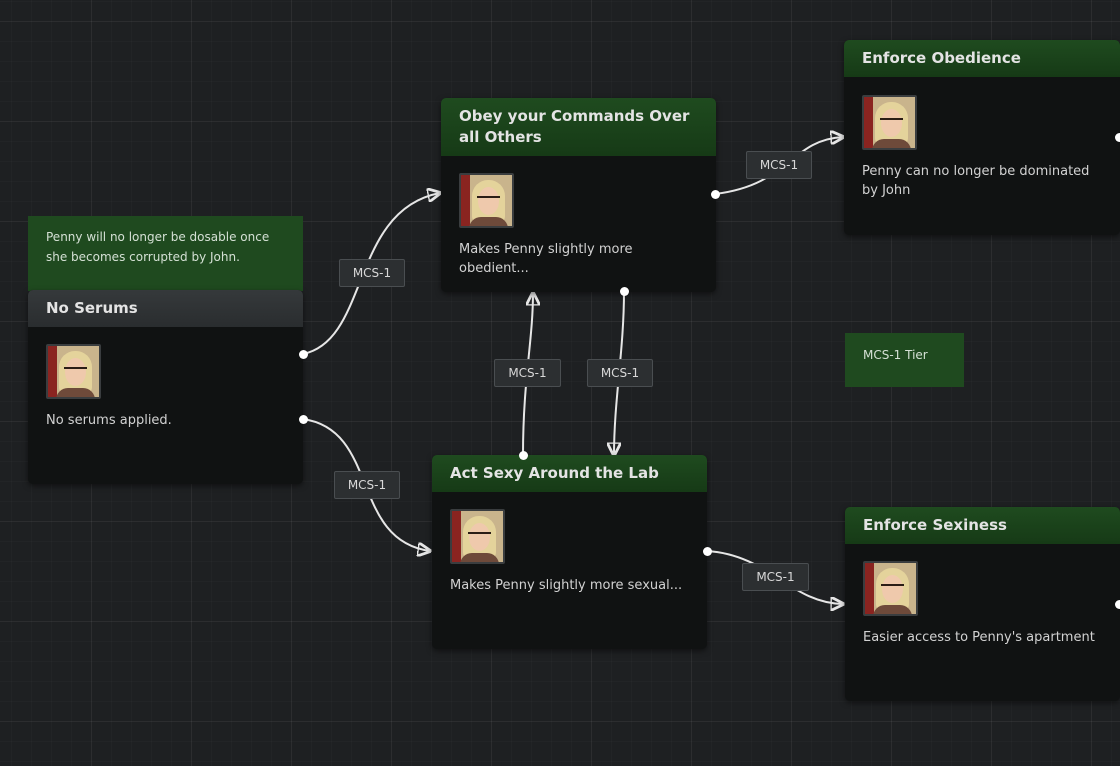  What do you see at coordinates (976, 181) in the screenshot?
I see `node-enforce-obedience-description: Penny can no longer be dominated by John` at bounding box center [976, 181].